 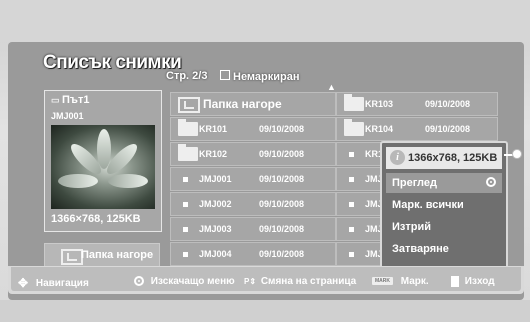 I want to click on current-folder: ▭ Път1, so click(x=70, y=100).